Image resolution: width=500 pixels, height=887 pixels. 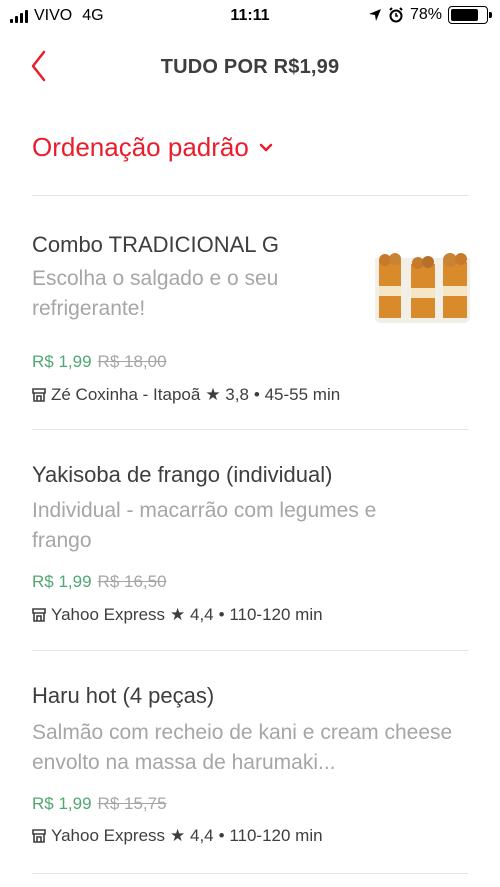 I want to click on chevron-down-icon, so click(x=266, y=147).